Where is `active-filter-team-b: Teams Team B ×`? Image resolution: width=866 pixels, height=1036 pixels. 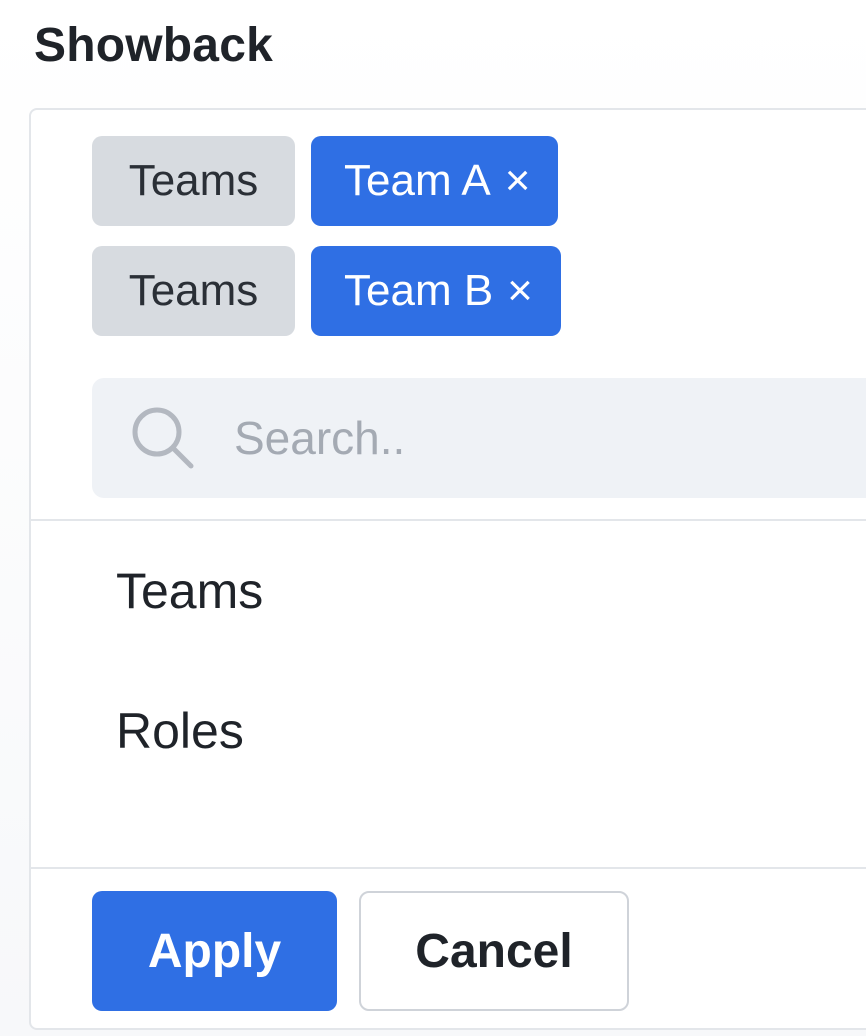 active-filter-team-b: Teams Team B × is located at coordinates (326, 291).